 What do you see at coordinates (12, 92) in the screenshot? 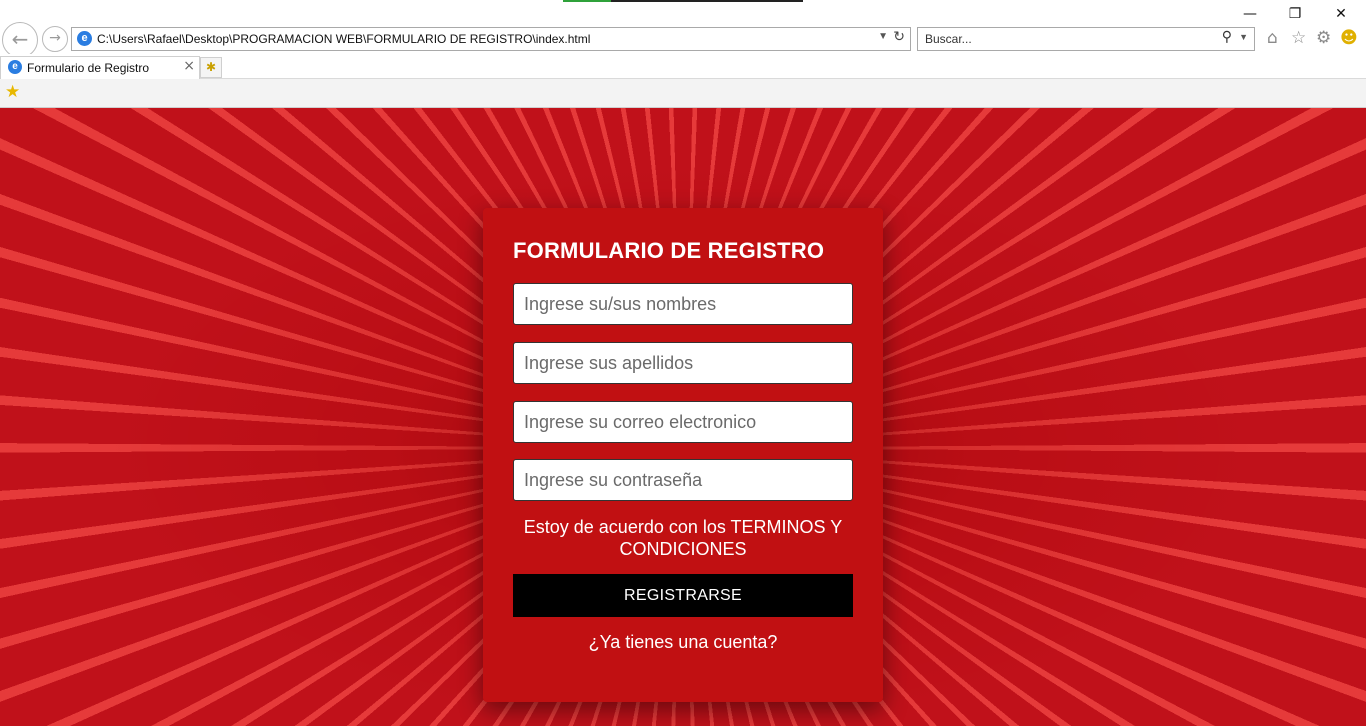
I see `add-favorite-icon: ★` at bounding box center [12, 92].